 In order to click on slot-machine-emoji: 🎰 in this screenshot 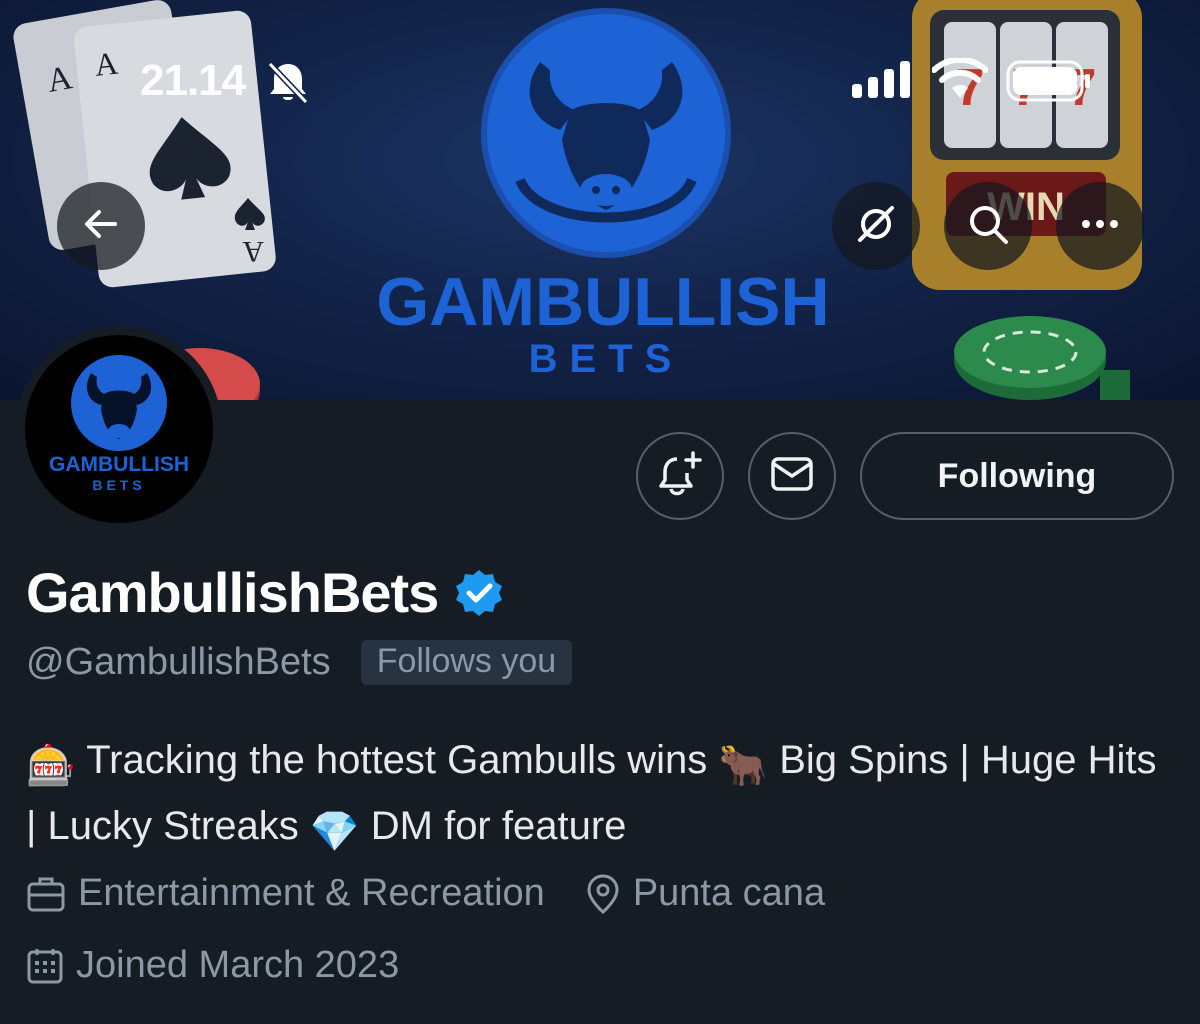, I will do `click(51, 766)`.